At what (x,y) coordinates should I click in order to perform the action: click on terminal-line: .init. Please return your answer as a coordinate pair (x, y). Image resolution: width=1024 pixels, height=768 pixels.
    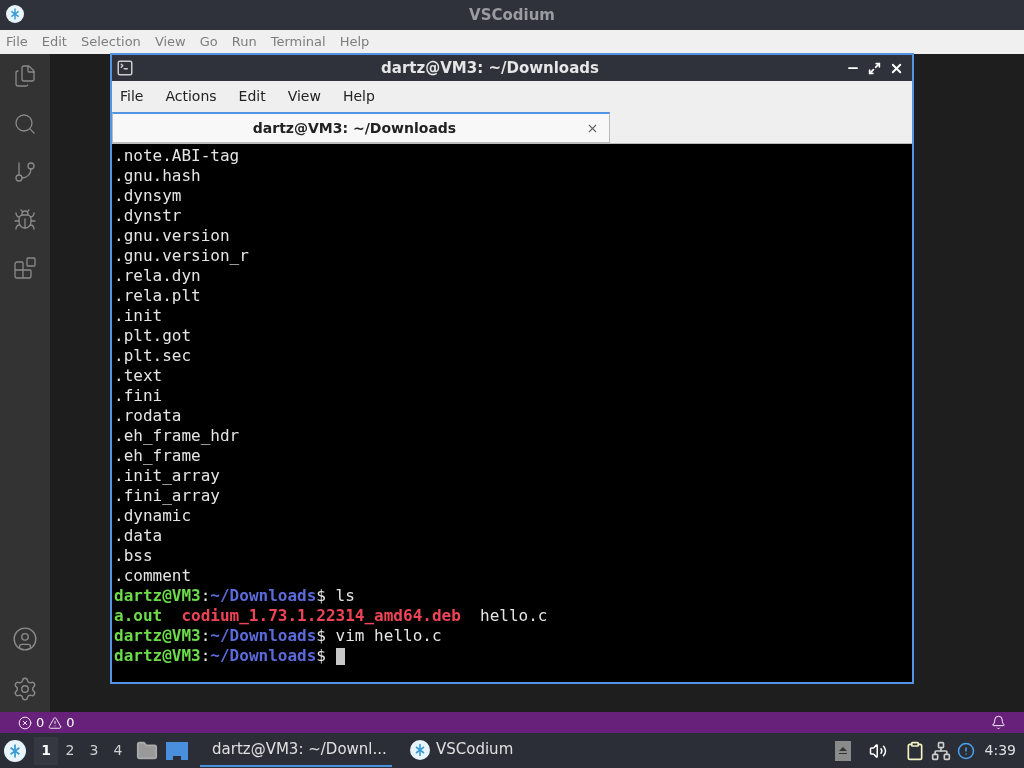
    Looking at the image, I should click on (139, 316).